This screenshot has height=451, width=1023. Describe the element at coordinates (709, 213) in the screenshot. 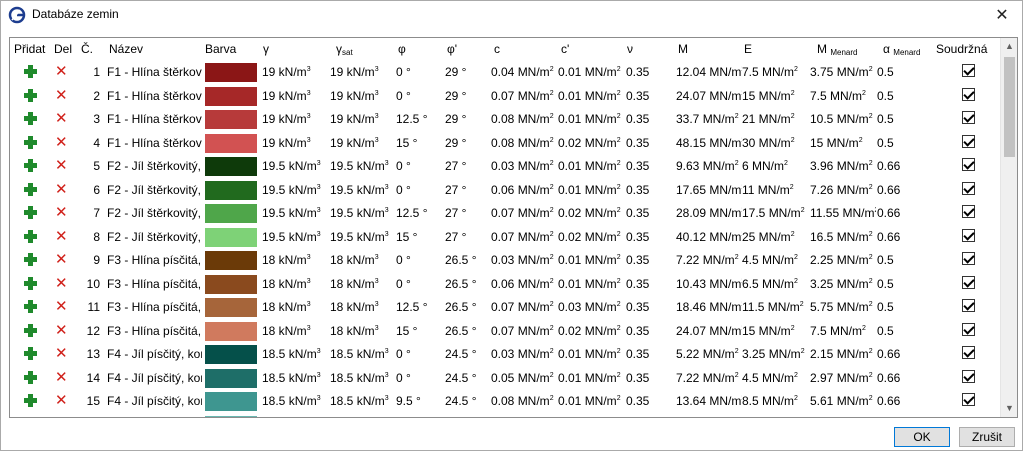

I see `m-cell: 28.09 MN/m2` at that location.